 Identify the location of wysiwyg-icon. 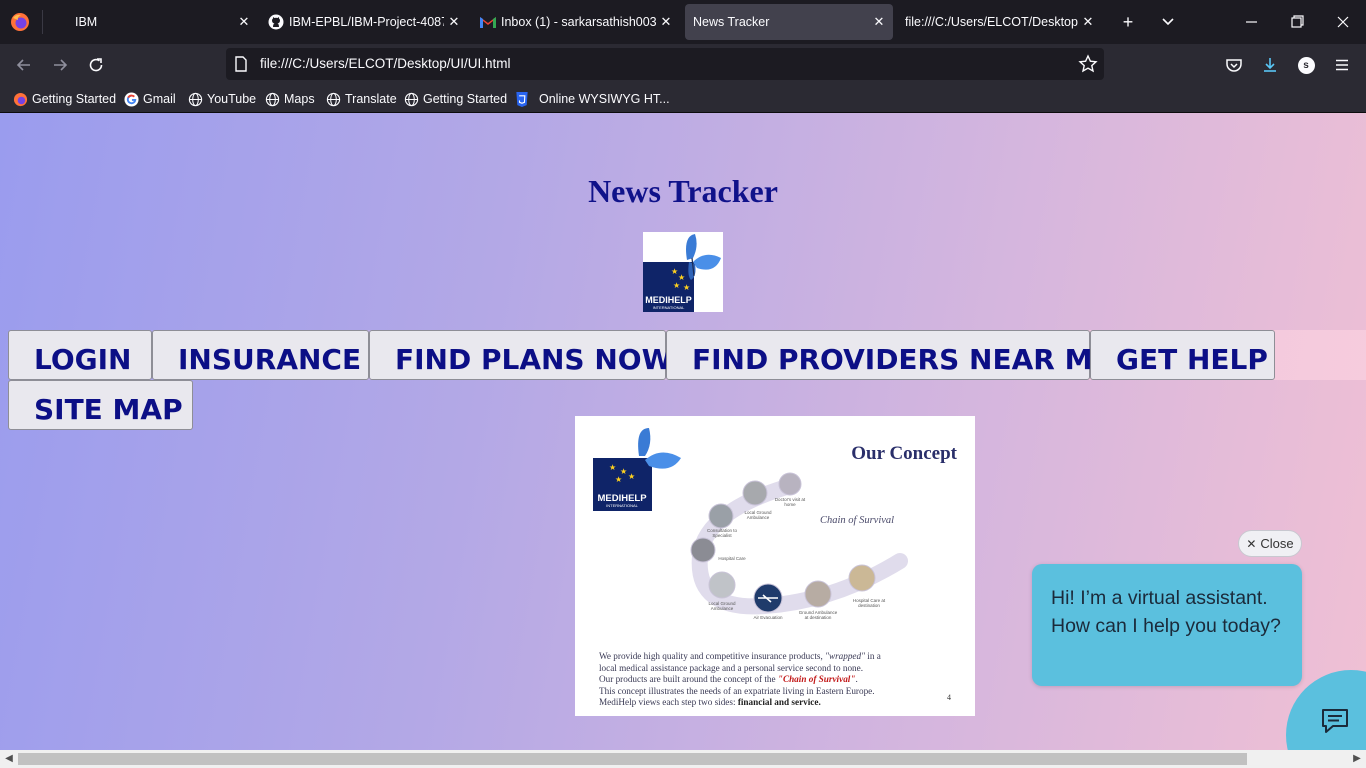
(522, 99).